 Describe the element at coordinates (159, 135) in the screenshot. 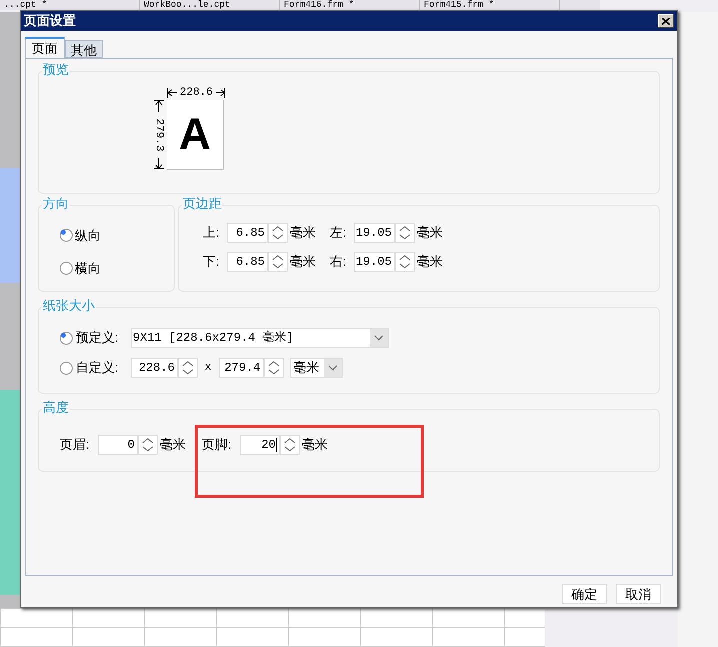

I see `height-label: 279.3` at that location.